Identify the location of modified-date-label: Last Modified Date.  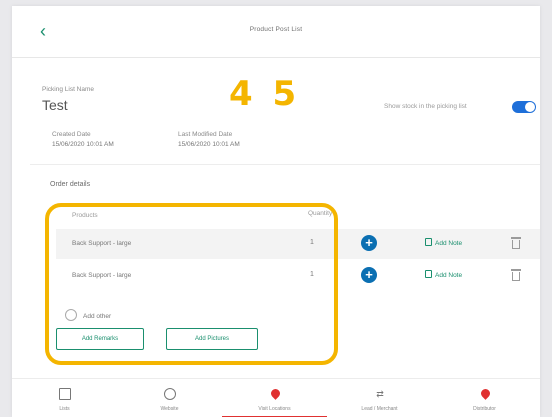
(205, 134).